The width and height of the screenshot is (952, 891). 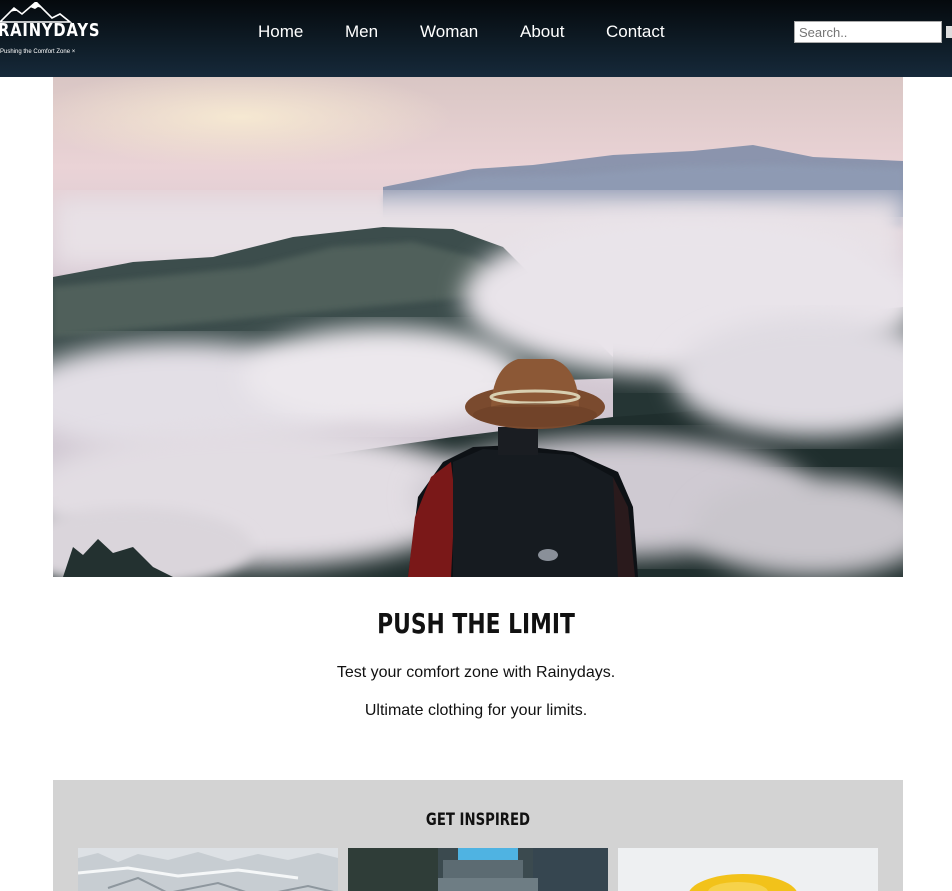 I want to click on site-logo: RAINYDAYS Pushing the Comfort Zone ×, so click(x=49, y=35).